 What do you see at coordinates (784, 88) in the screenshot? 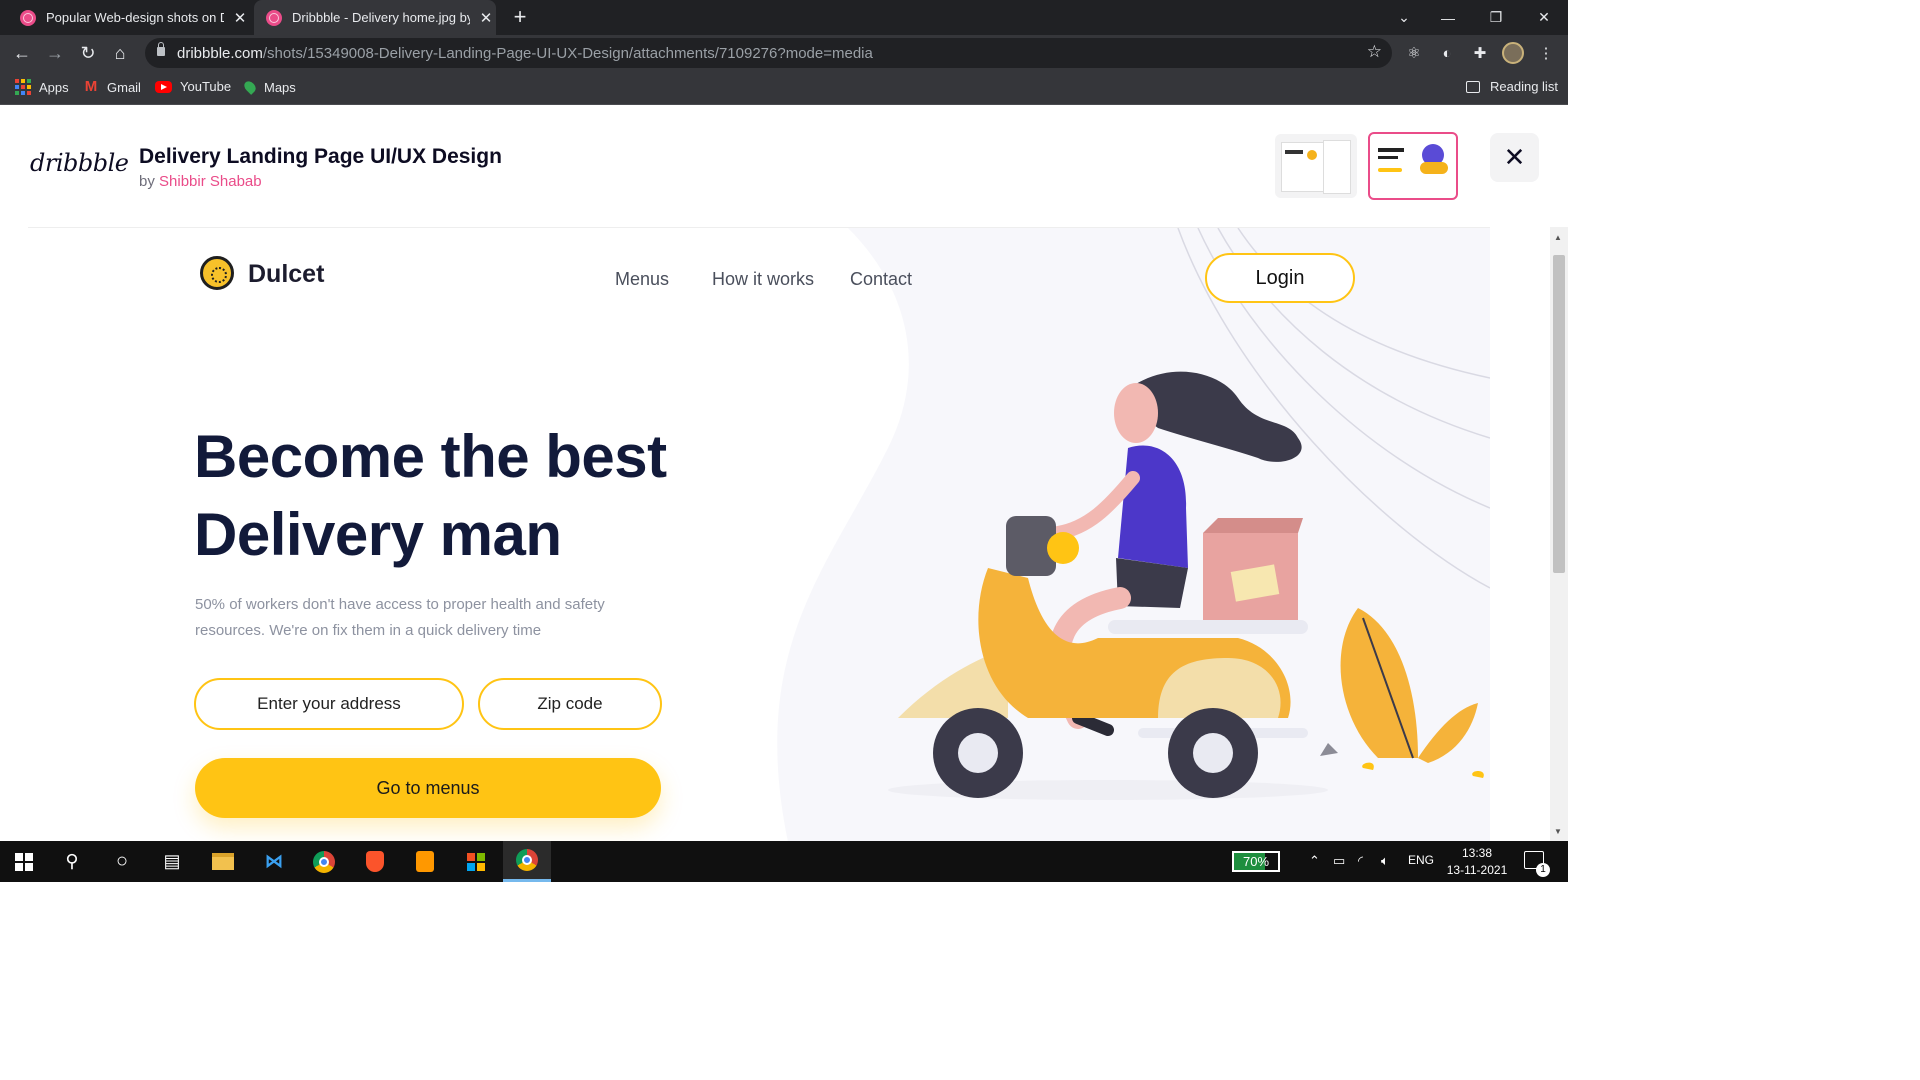
I see `bookmarks-bar: Apps M Gmail YouTube Maps Reading list` at bounding box center [784, 88].